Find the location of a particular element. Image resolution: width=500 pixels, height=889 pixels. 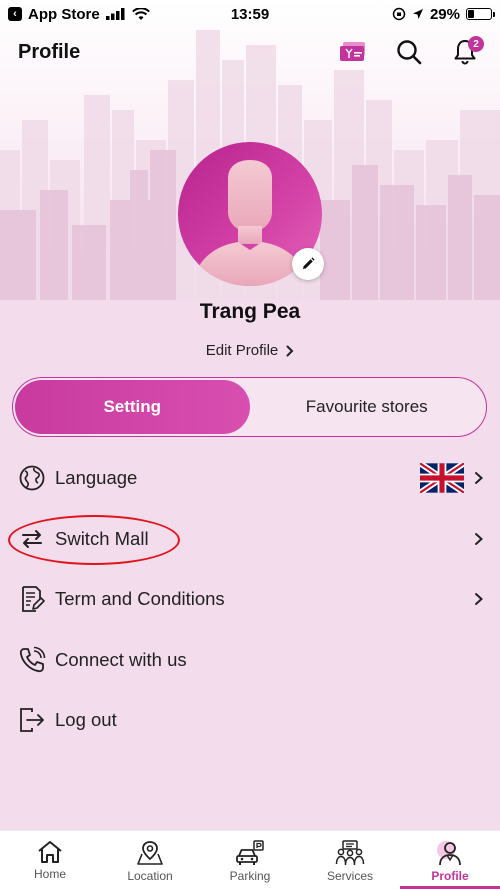

map-pin-icon is located at coordinates (150, 853).